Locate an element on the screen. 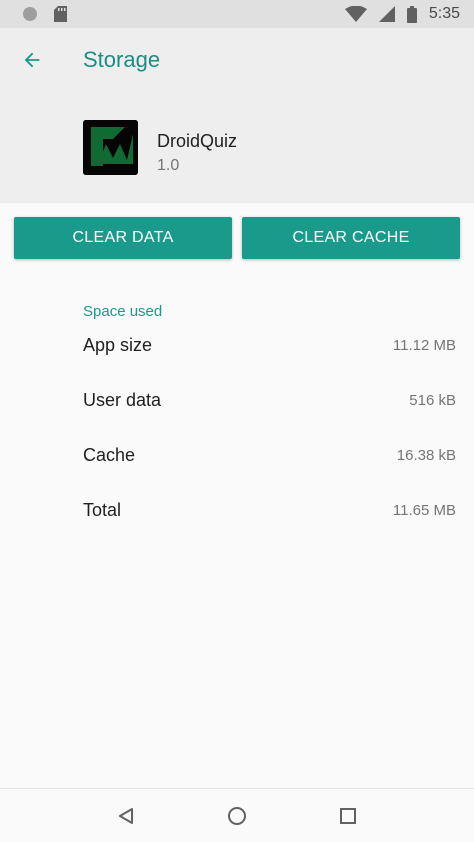 The height and width of the screenshot is (842, 474). storage-row-user-data: User data 516 kB is located at coordinates (269, 400).